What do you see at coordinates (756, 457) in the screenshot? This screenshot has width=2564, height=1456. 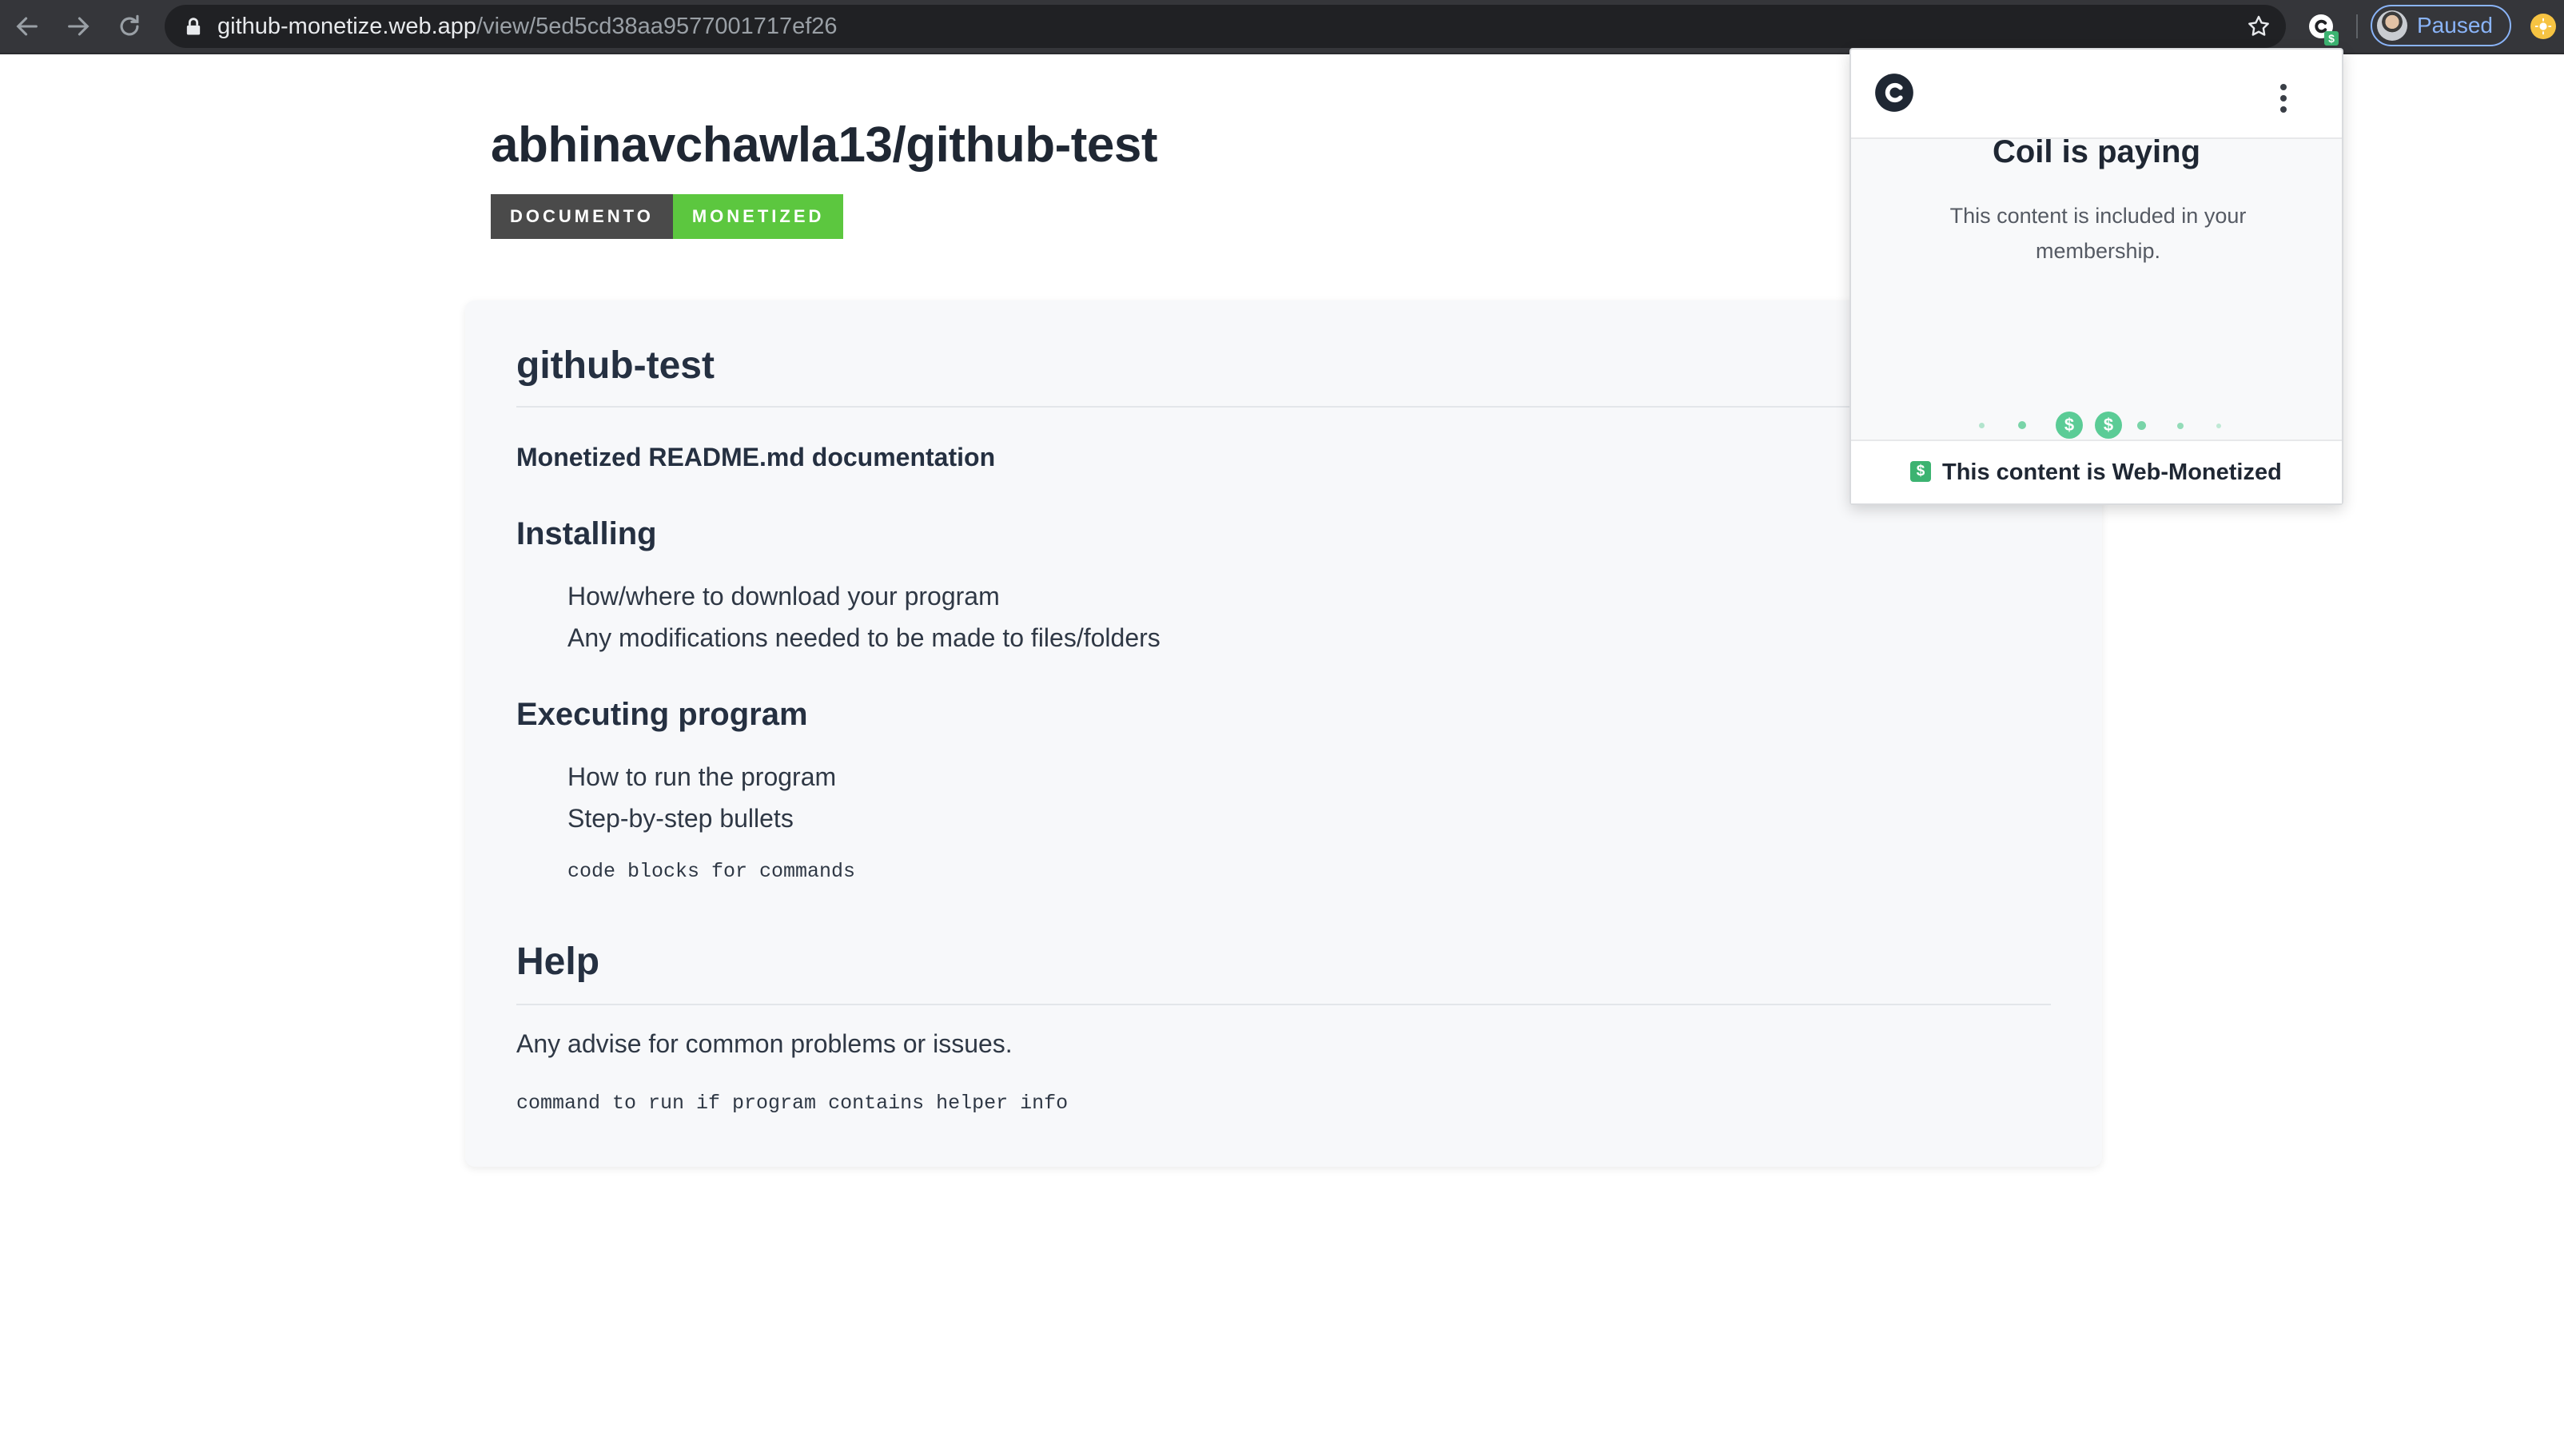 I see `readme-subtitle: Monetized README.md documentation` at bounding box center [756, 457].